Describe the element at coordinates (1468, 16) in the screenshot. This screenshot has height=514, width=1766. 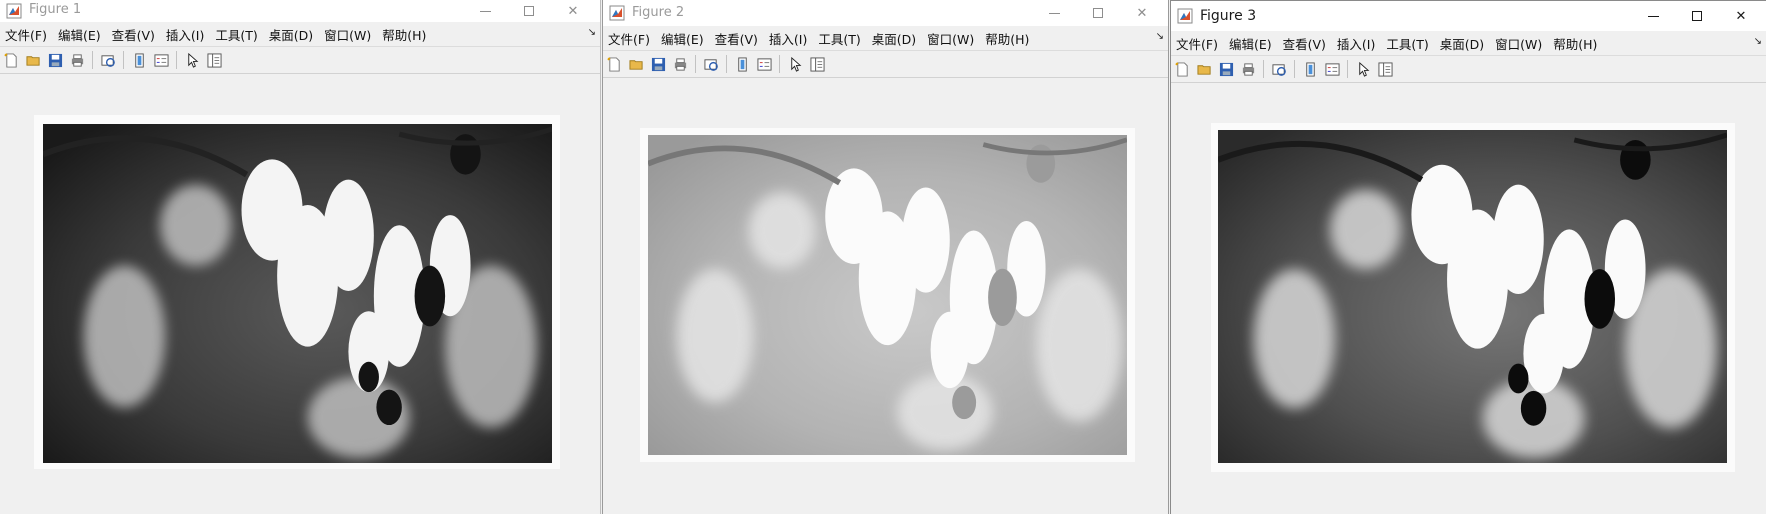
I see `title-bar: Figure 3` at that location.